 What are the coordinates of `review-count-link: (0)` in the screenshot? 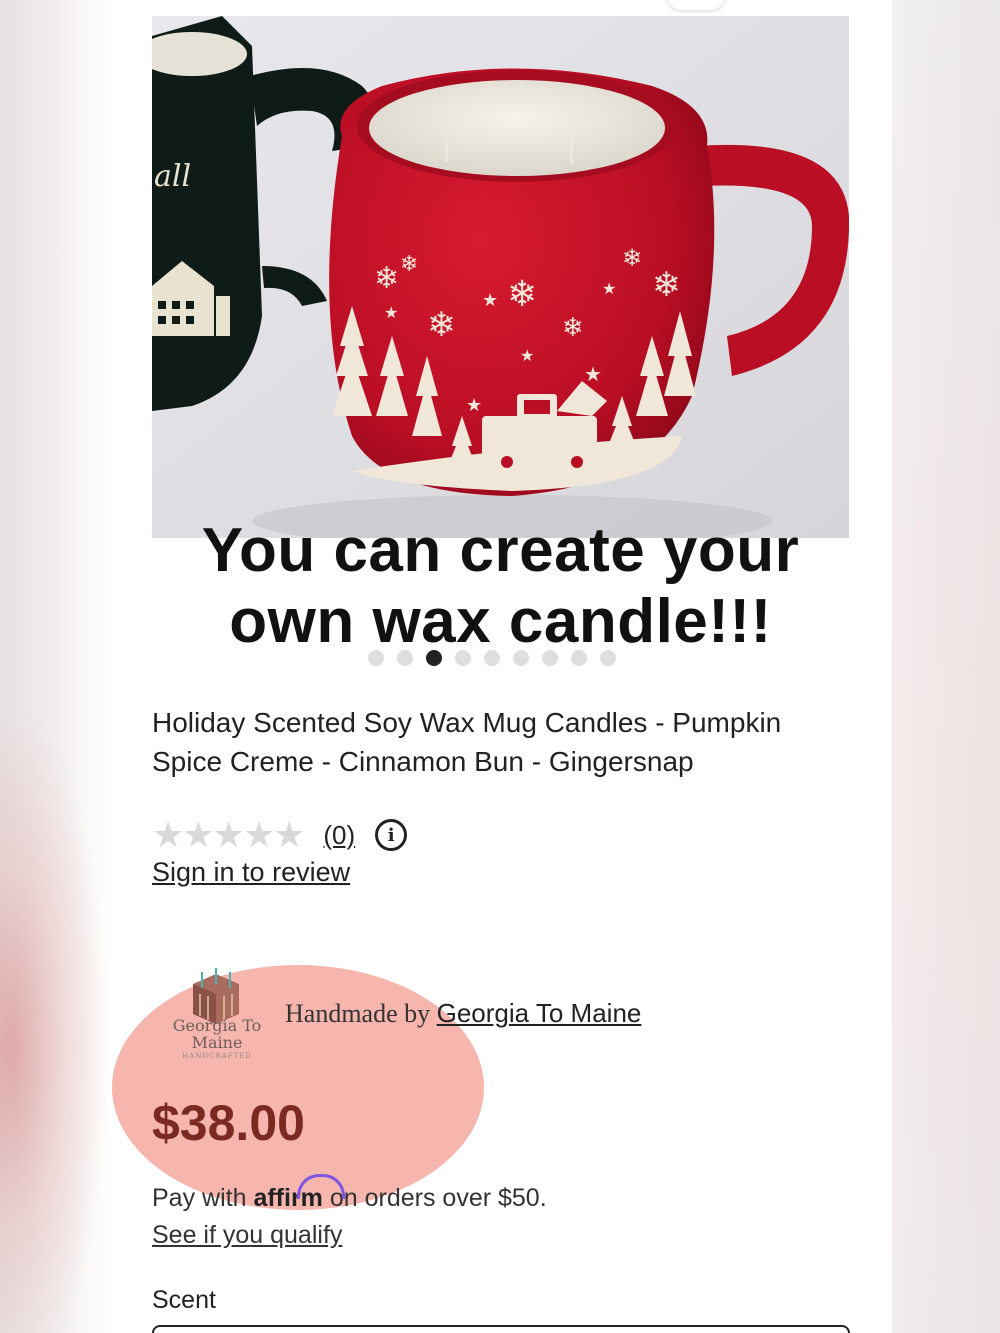 It's located at (339, 835).